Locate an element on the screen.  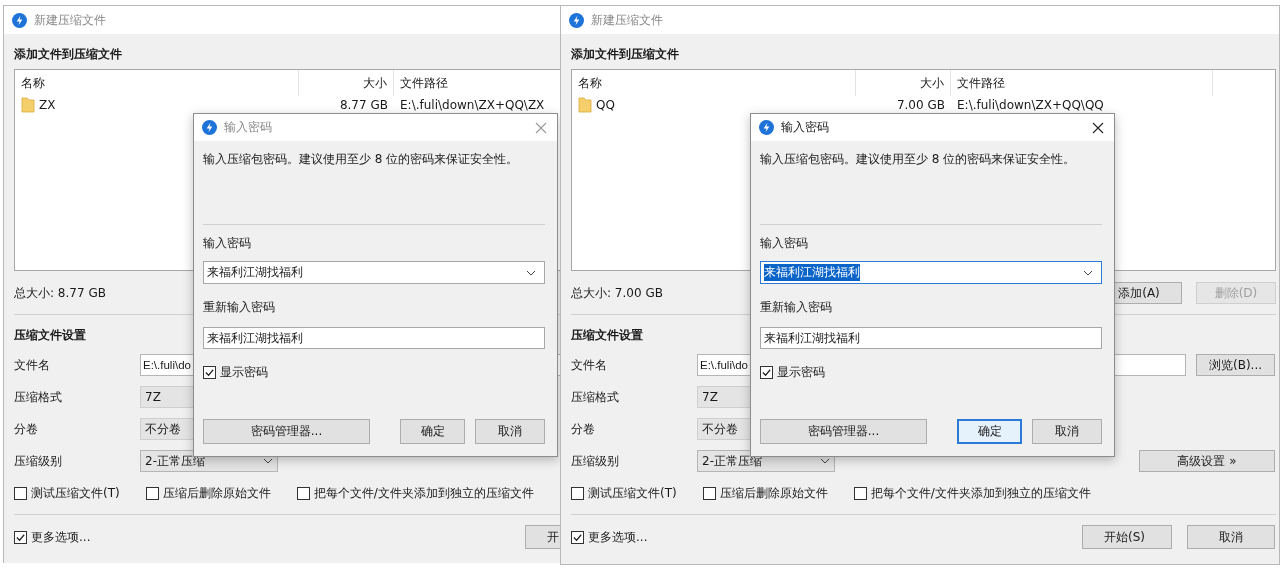
file-path: E:\.fuli\down\ZX+QQ\ZX is located at coordinates (472, 105).